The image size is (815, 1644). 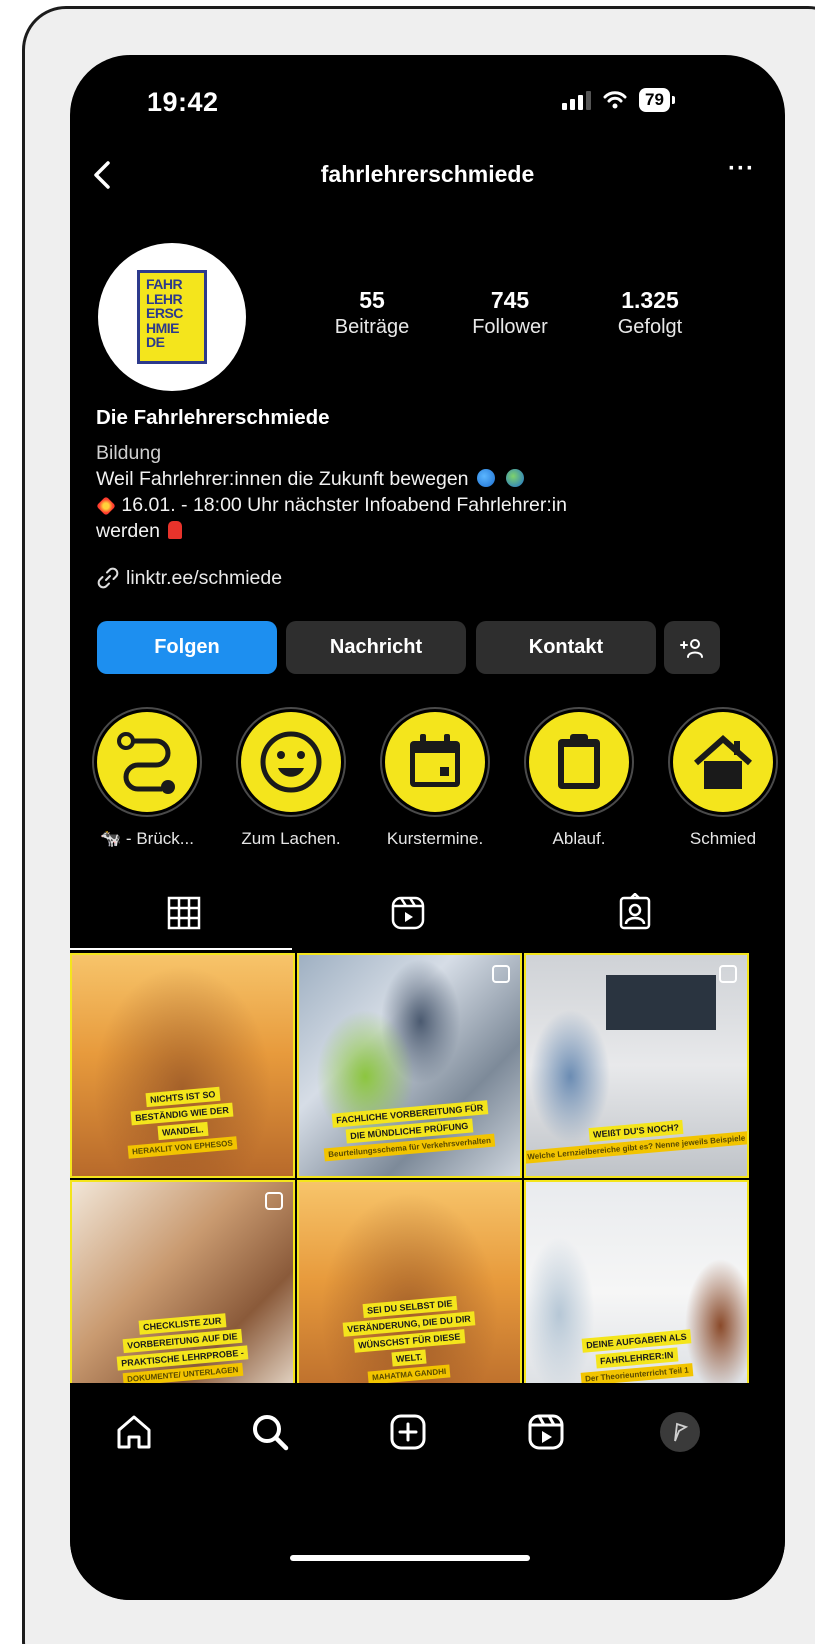 I want to click on contact-button: Kontakt, so click(x=566, y=647).